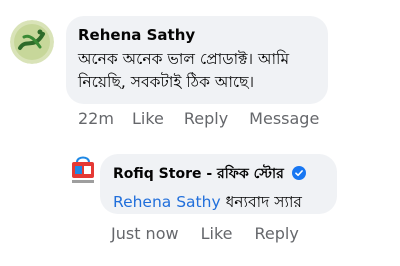 The height and width of the screenshot is (266, 400). I want to click on message-button: Message, so click(284, 118).